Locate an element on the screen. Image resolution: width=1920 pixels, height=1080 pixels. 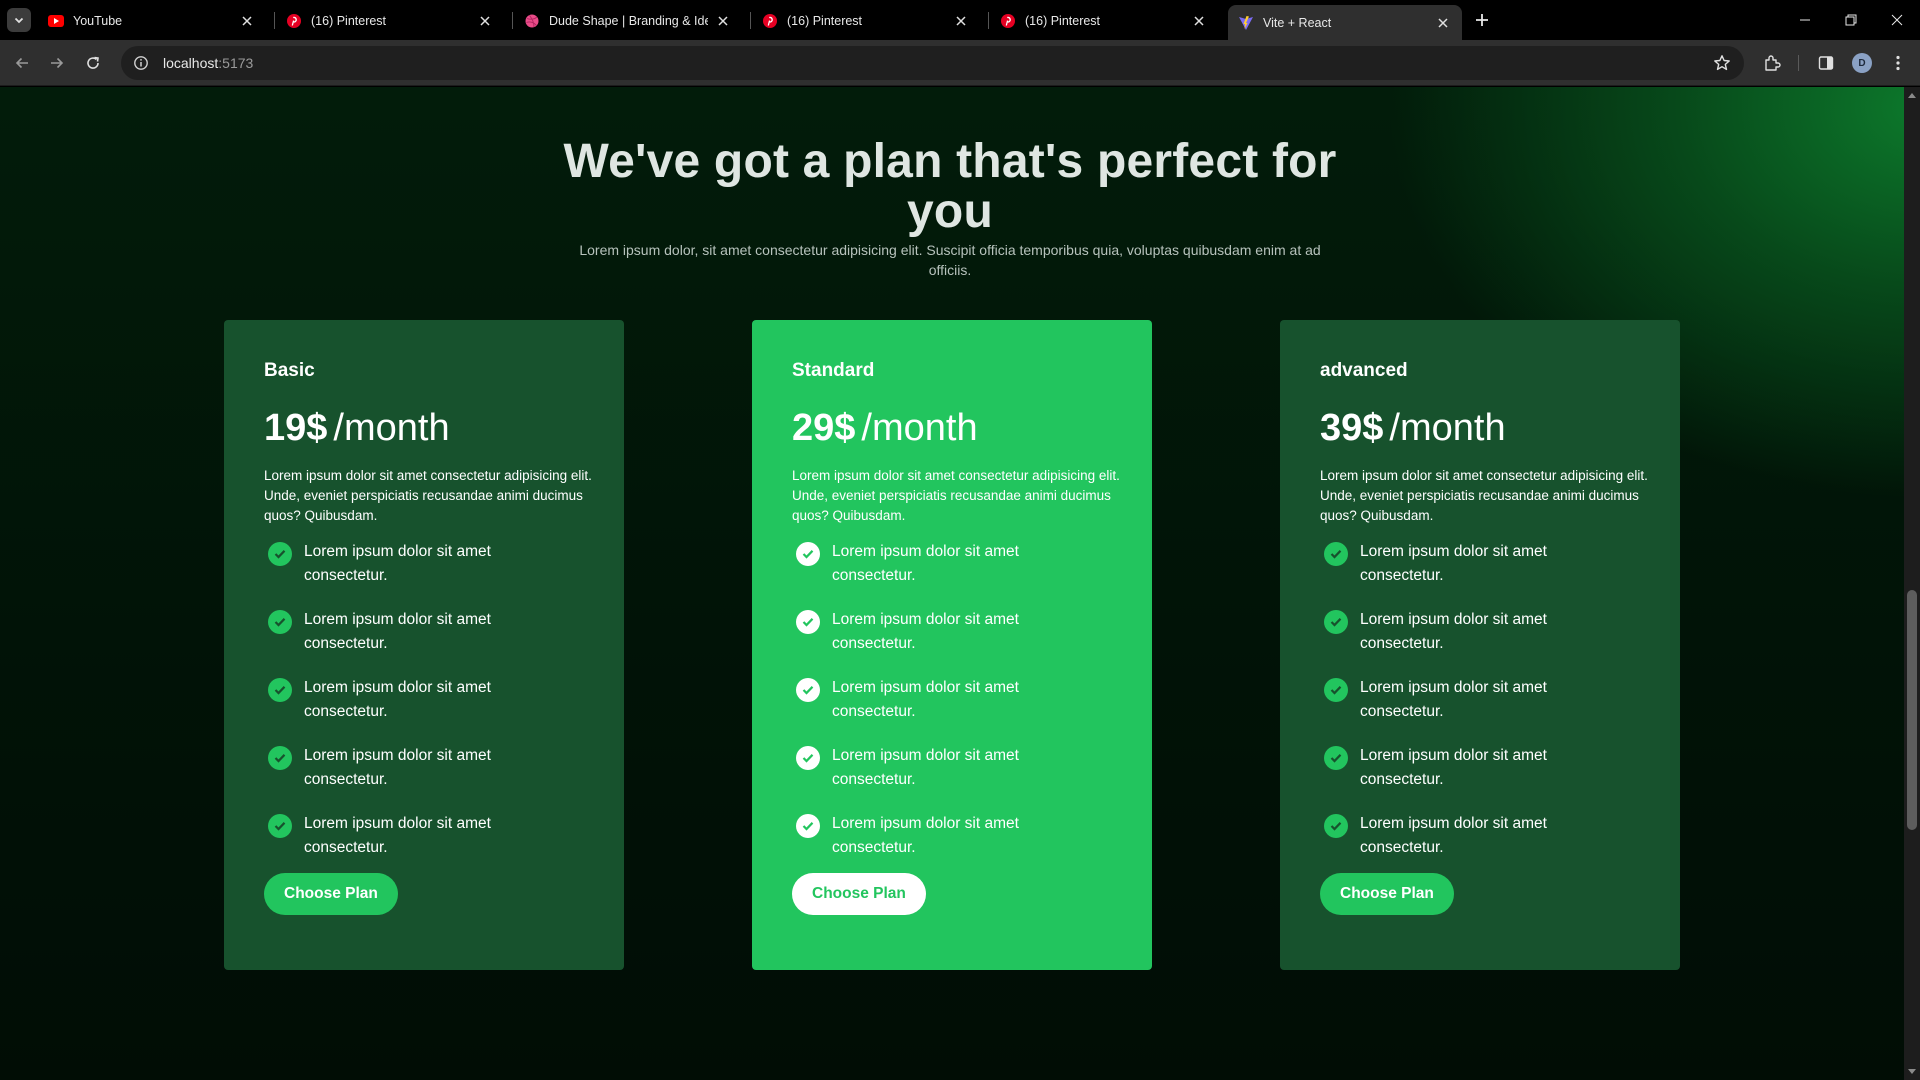
reload-icon is located at coordinates (93, 62).